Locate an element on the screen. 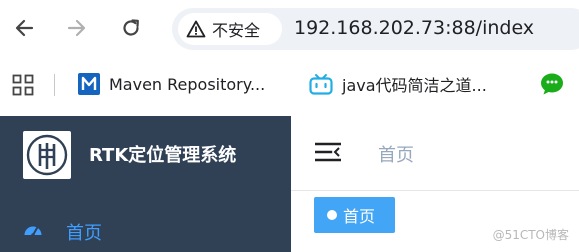 Image resolution: width=579 pixels, height=252 pixels. reload-button is located at coordinates (131, 28).